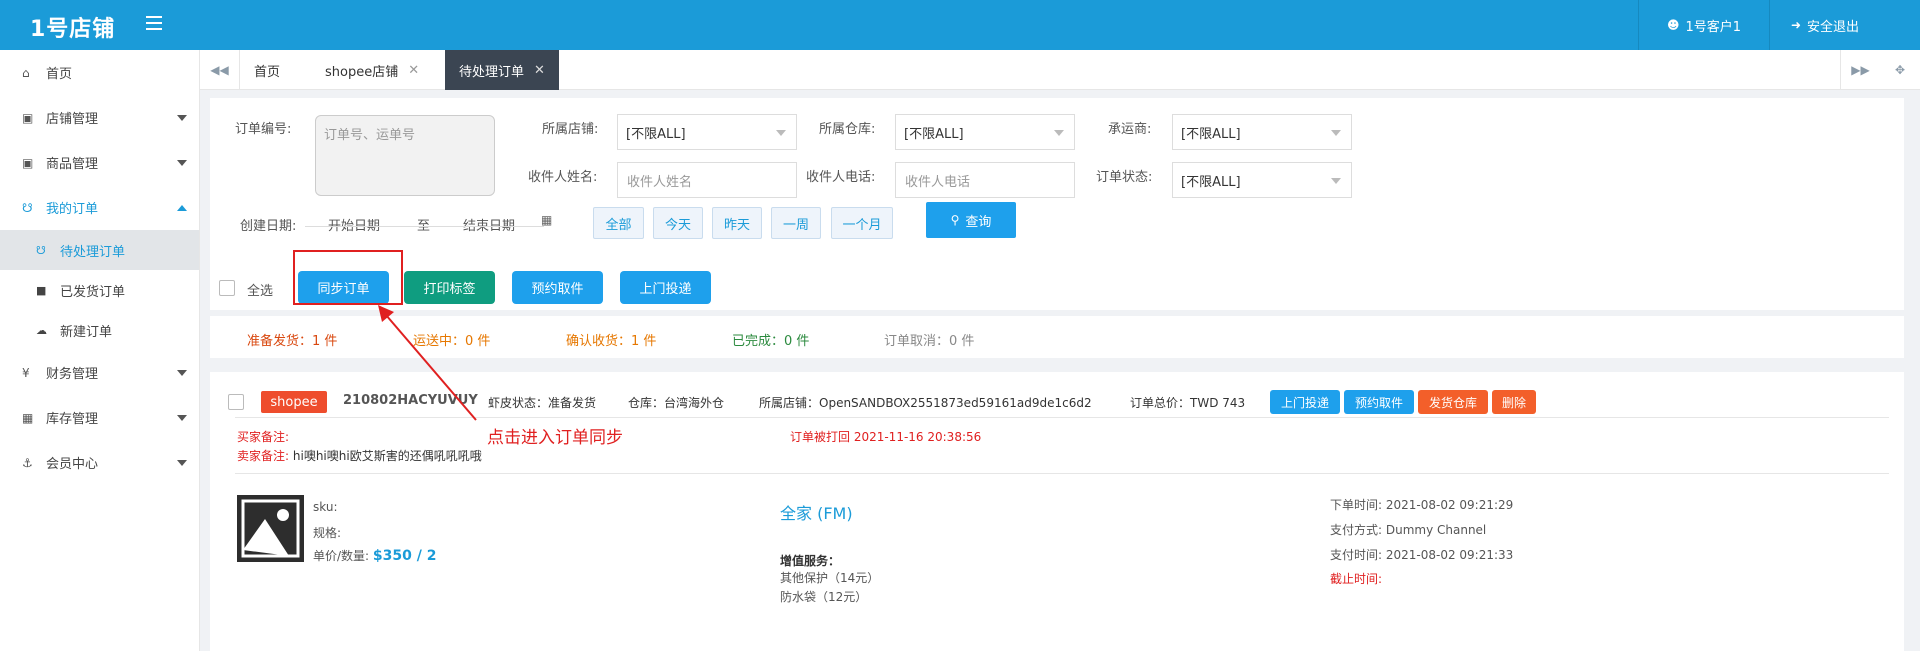  I want to click on cloud-upload-icon: ☁, so click(41, 330).